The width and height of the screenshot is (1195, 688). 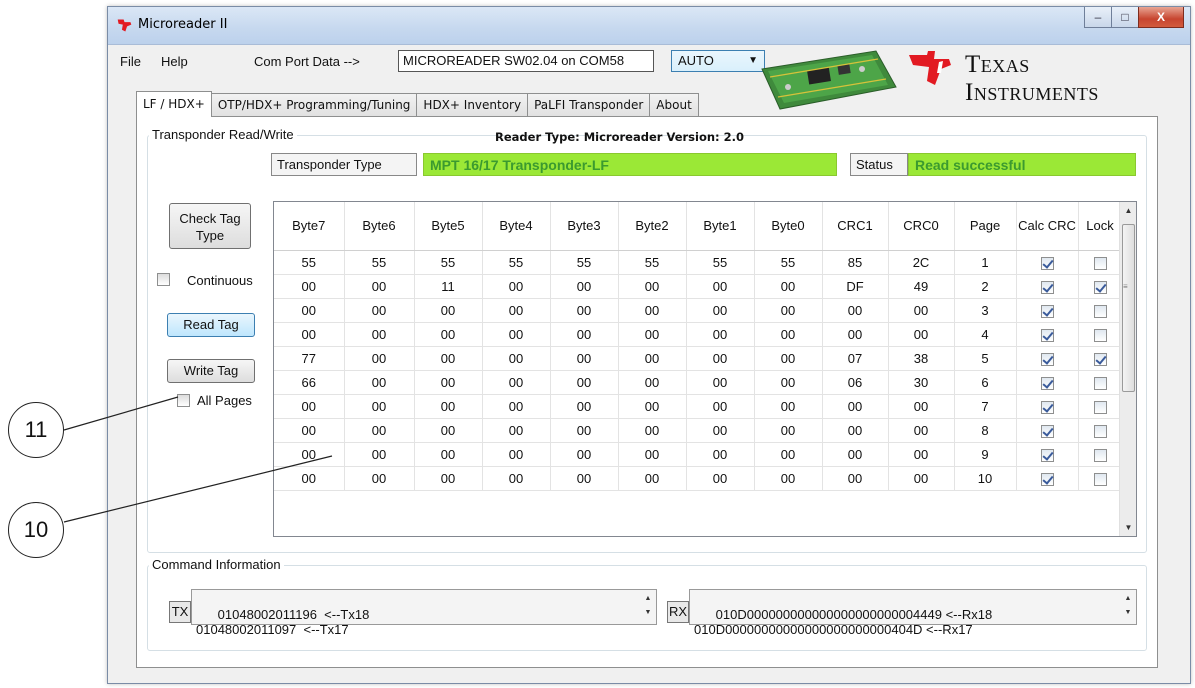 What do you see at coordinates (921, 382) in the screenshot?
I see `table-cell: 30` at bounding box center [921, 382].